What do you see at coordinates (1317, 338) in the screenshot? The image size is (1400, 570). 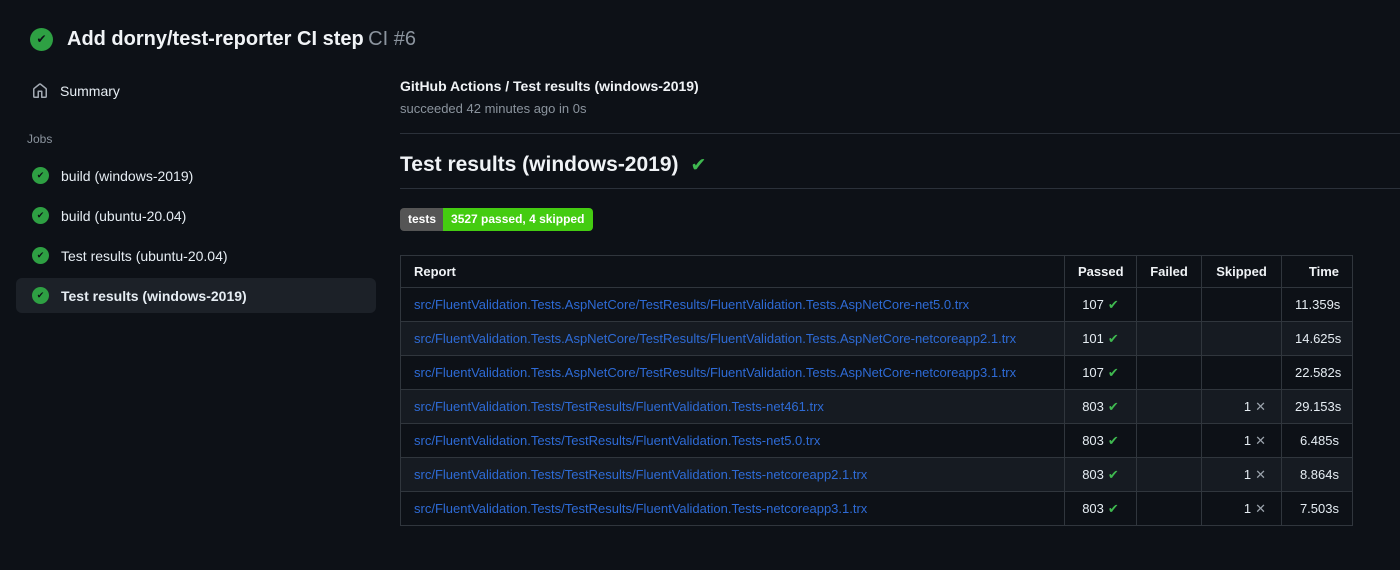 I see `time-cell: 14.625s` at bounding box center [1317, 338].